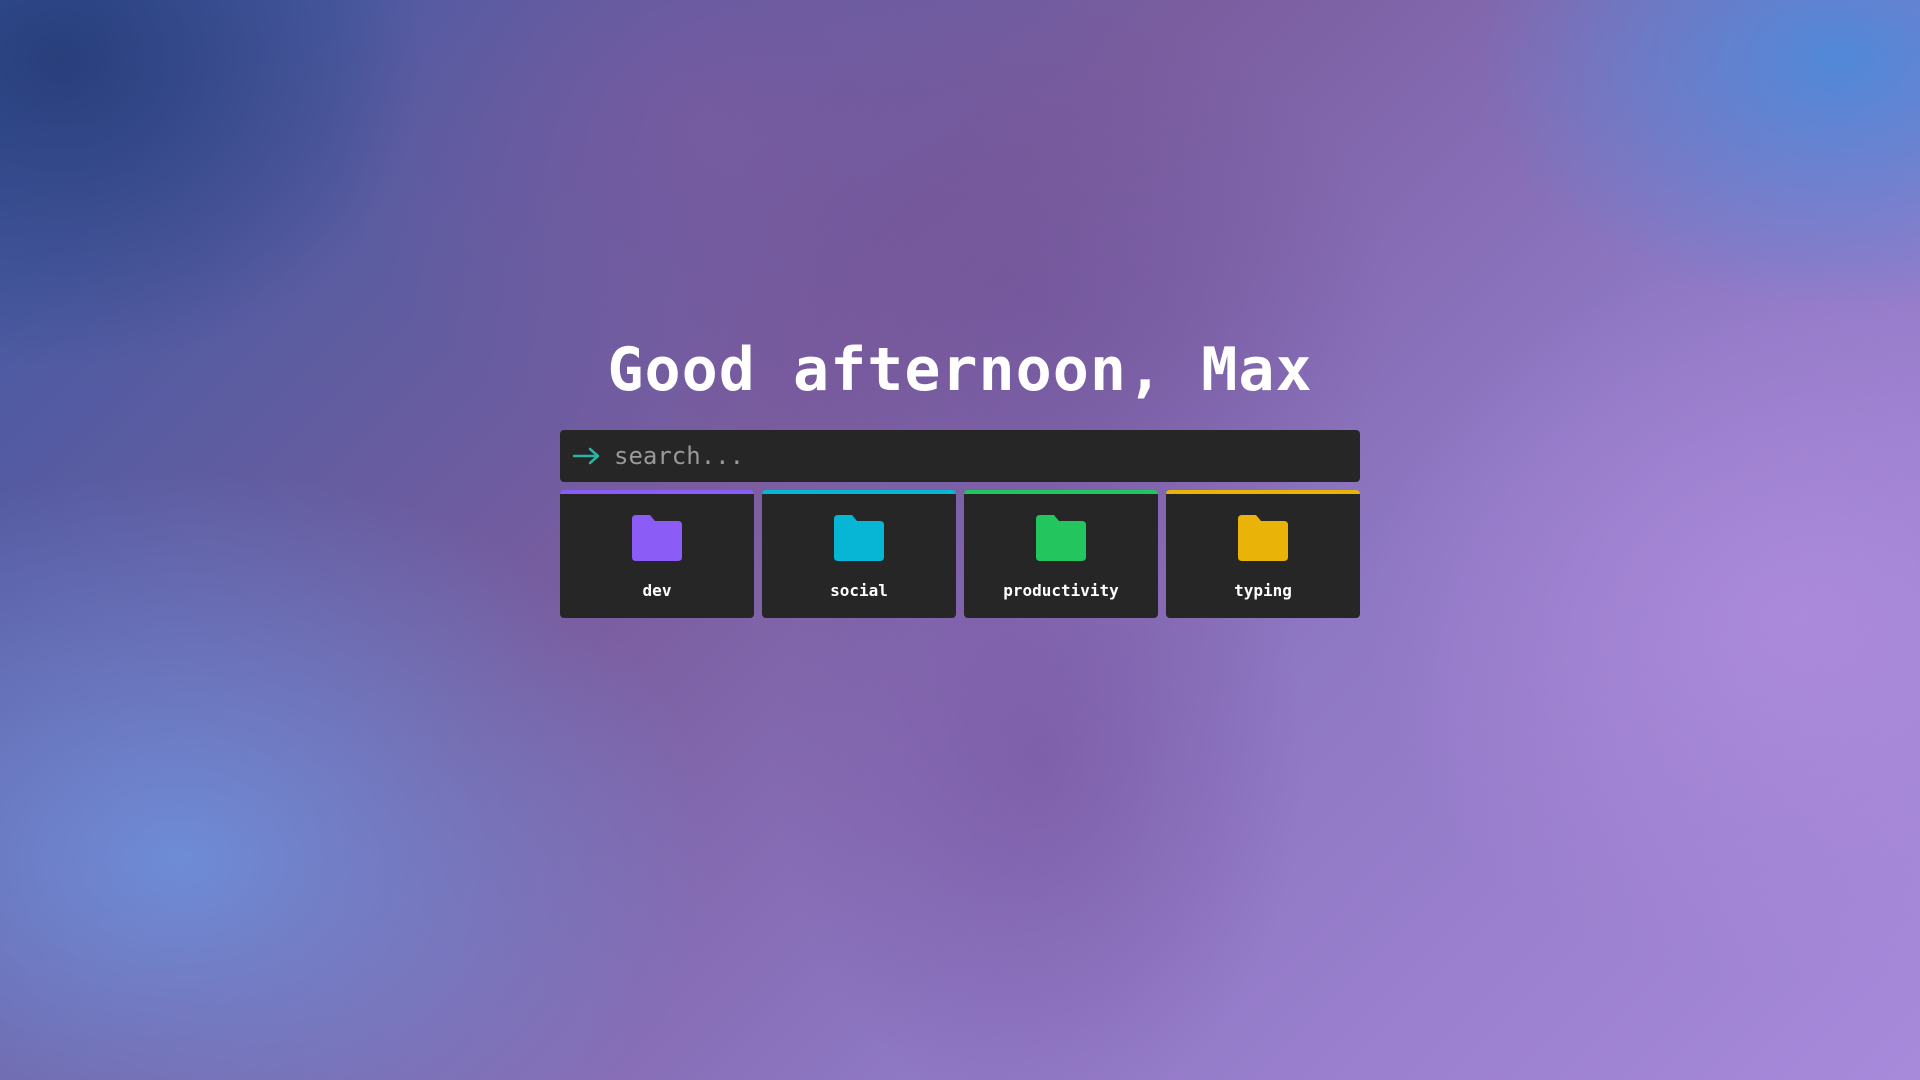 The image size is (1920, 1080). What do you see at coordinates (657, 590) in the screenshot?
I see `folder-label: dev` at bounding box center [657, 590].